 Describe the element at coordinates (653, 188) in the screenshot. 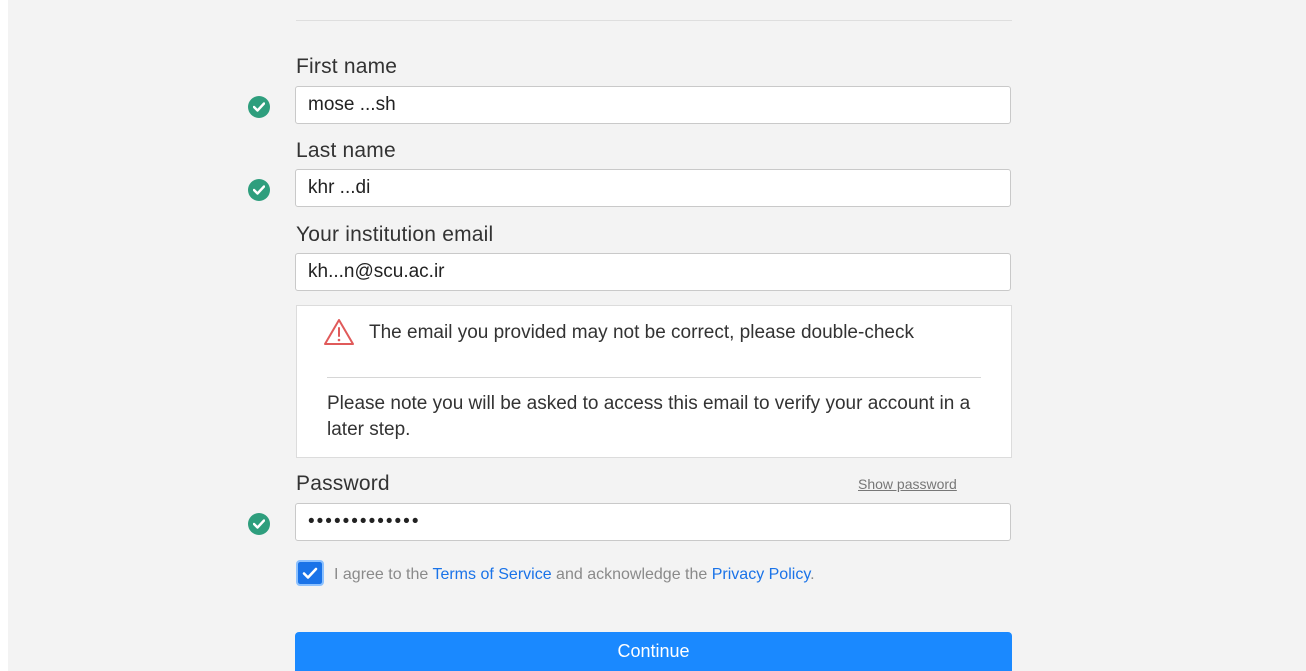

I see `last-name-input` at that location.